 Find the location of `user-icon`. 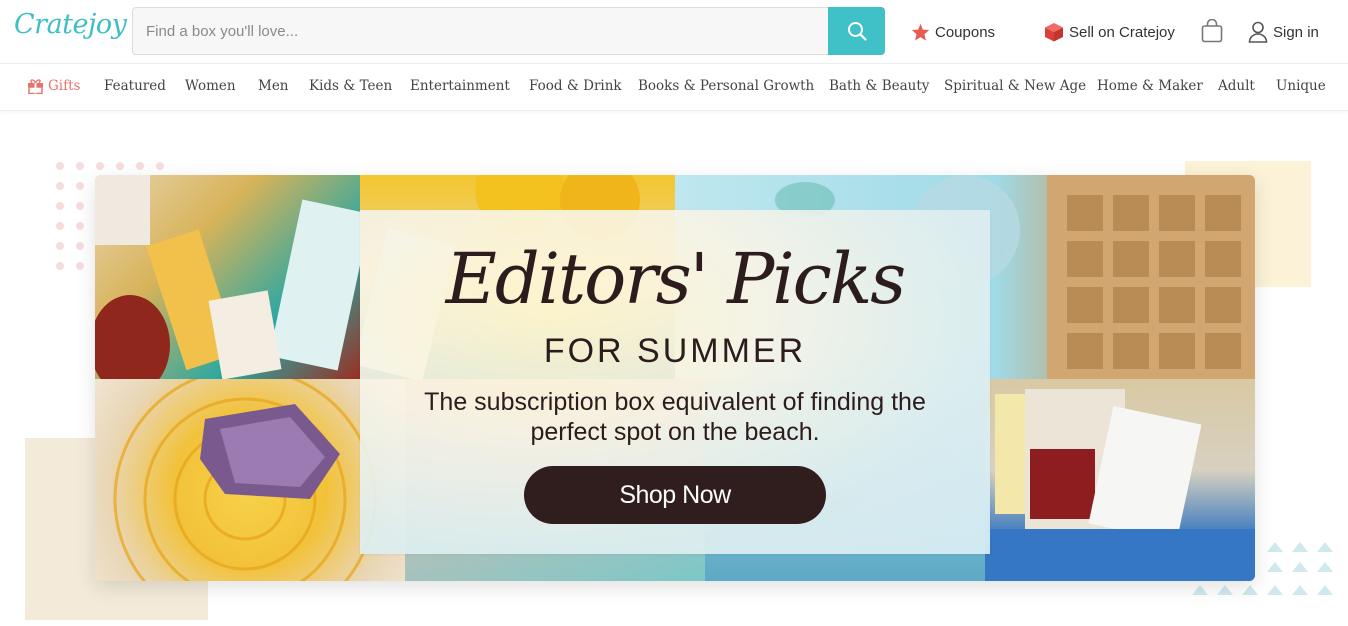

user-icon is located at coordinates (1258, 32).